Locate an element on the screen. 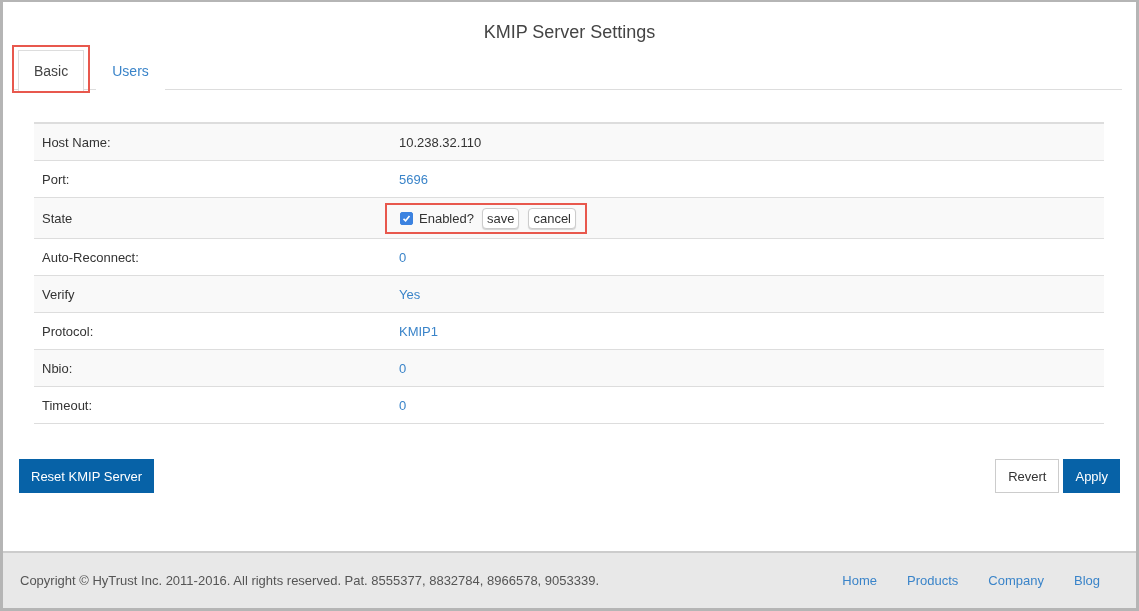 This screenshot has width=1139, height=611. copyright-text: Copyright © HyTrust Inc. 2011-2016. All rights reserved. Pat. 8555377, 8832784, 8966578, 9053339. is located at coordinates (310, 580).